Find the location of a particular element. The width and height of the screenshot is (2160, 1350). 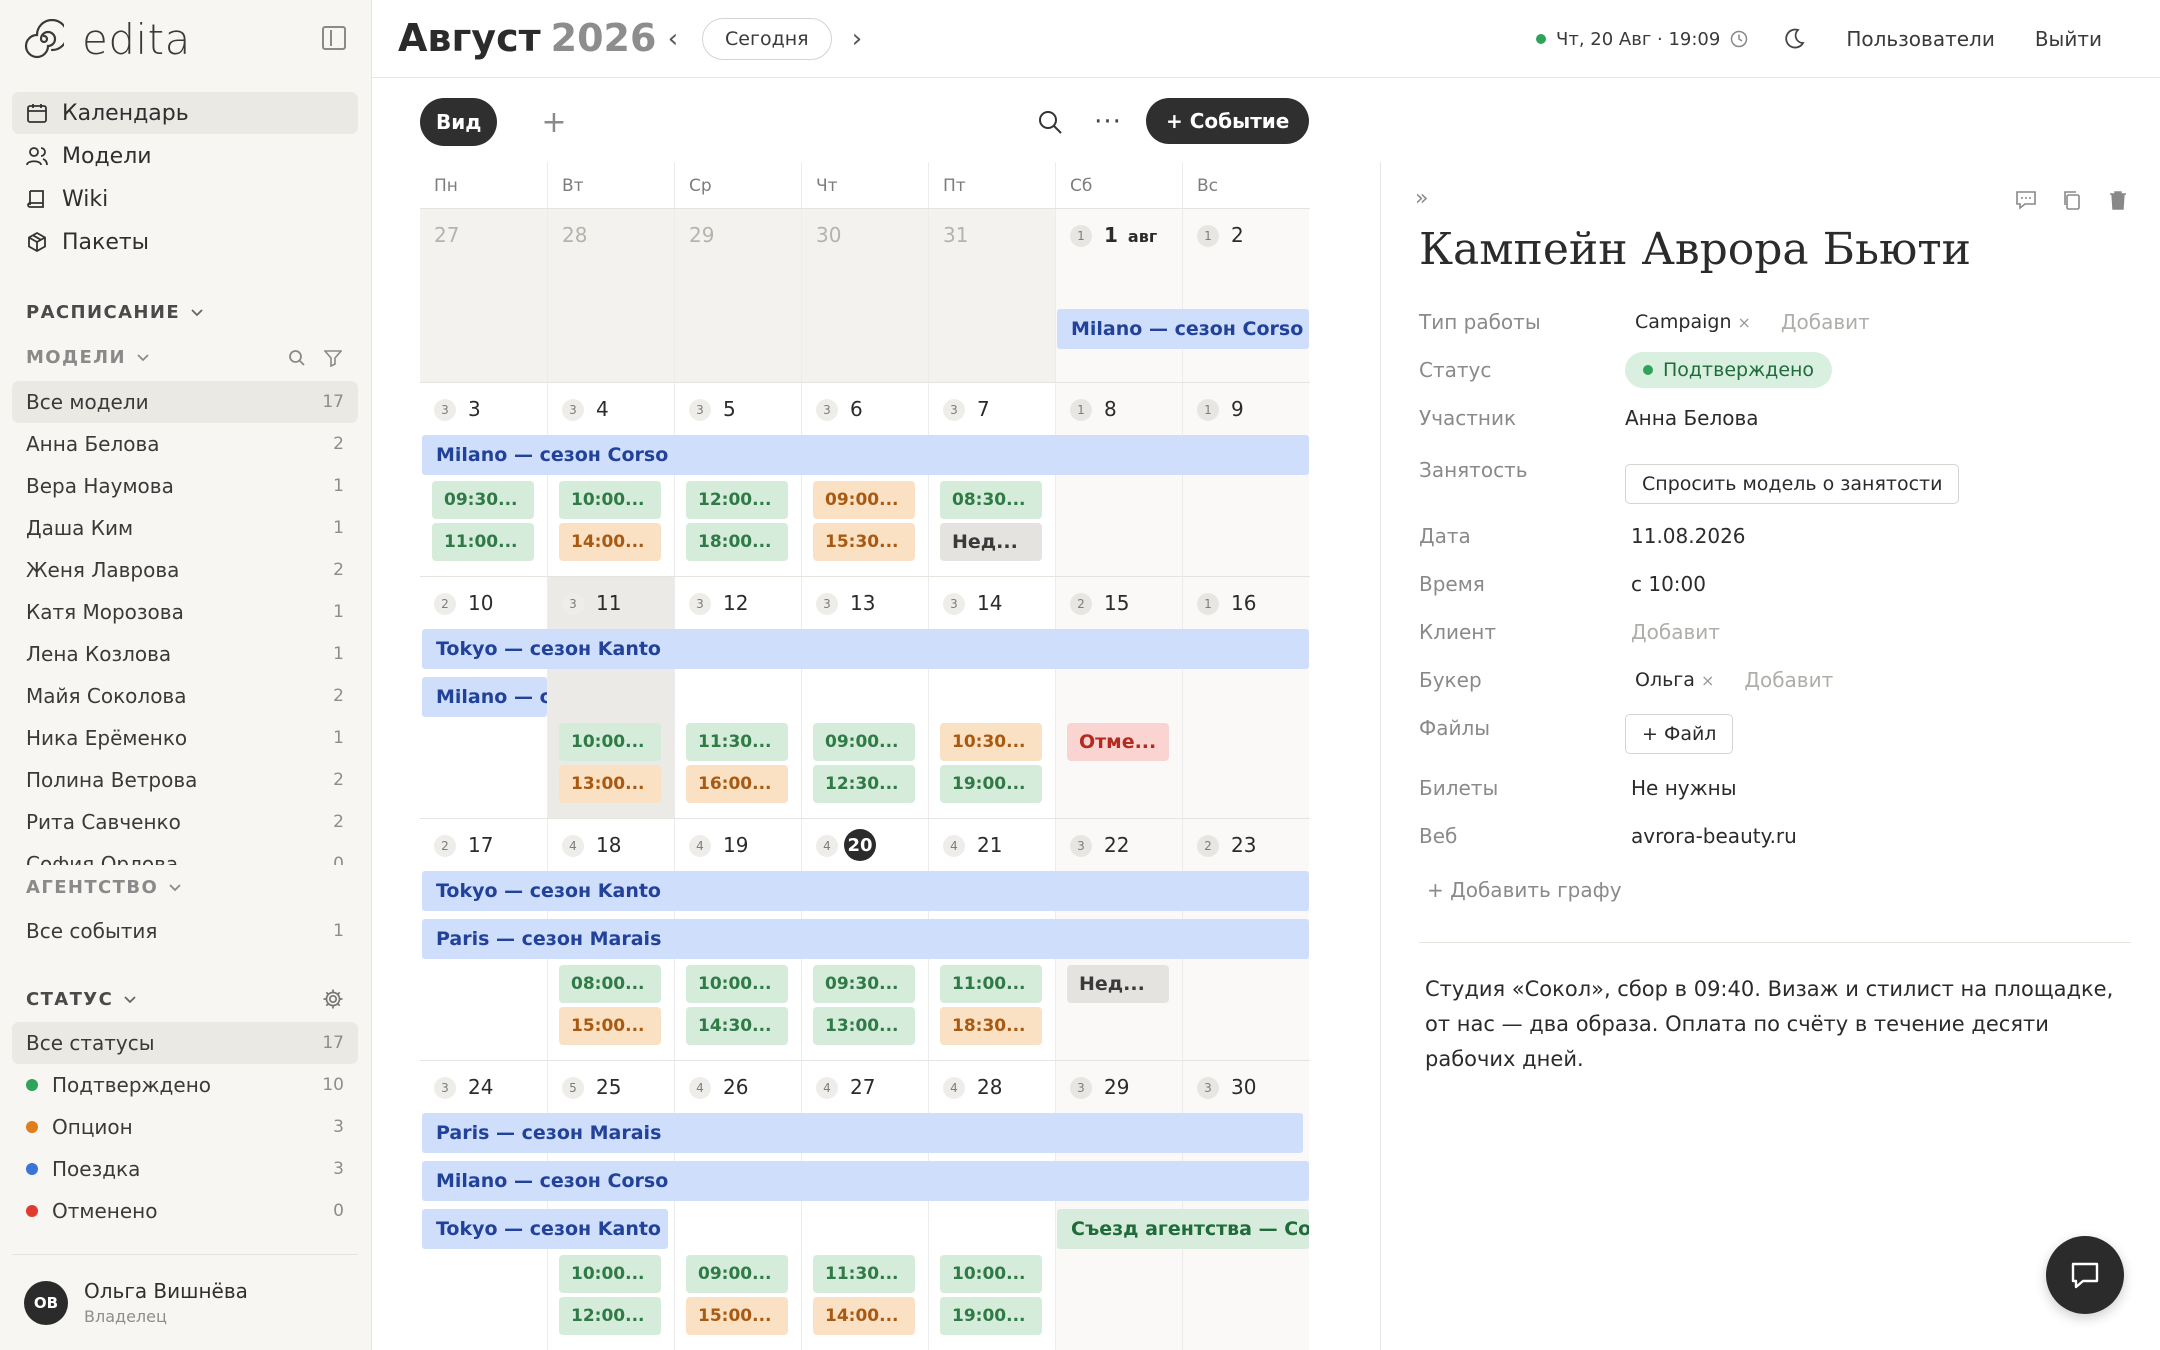

day-cell: 31 is located at coordinates (991, 296).